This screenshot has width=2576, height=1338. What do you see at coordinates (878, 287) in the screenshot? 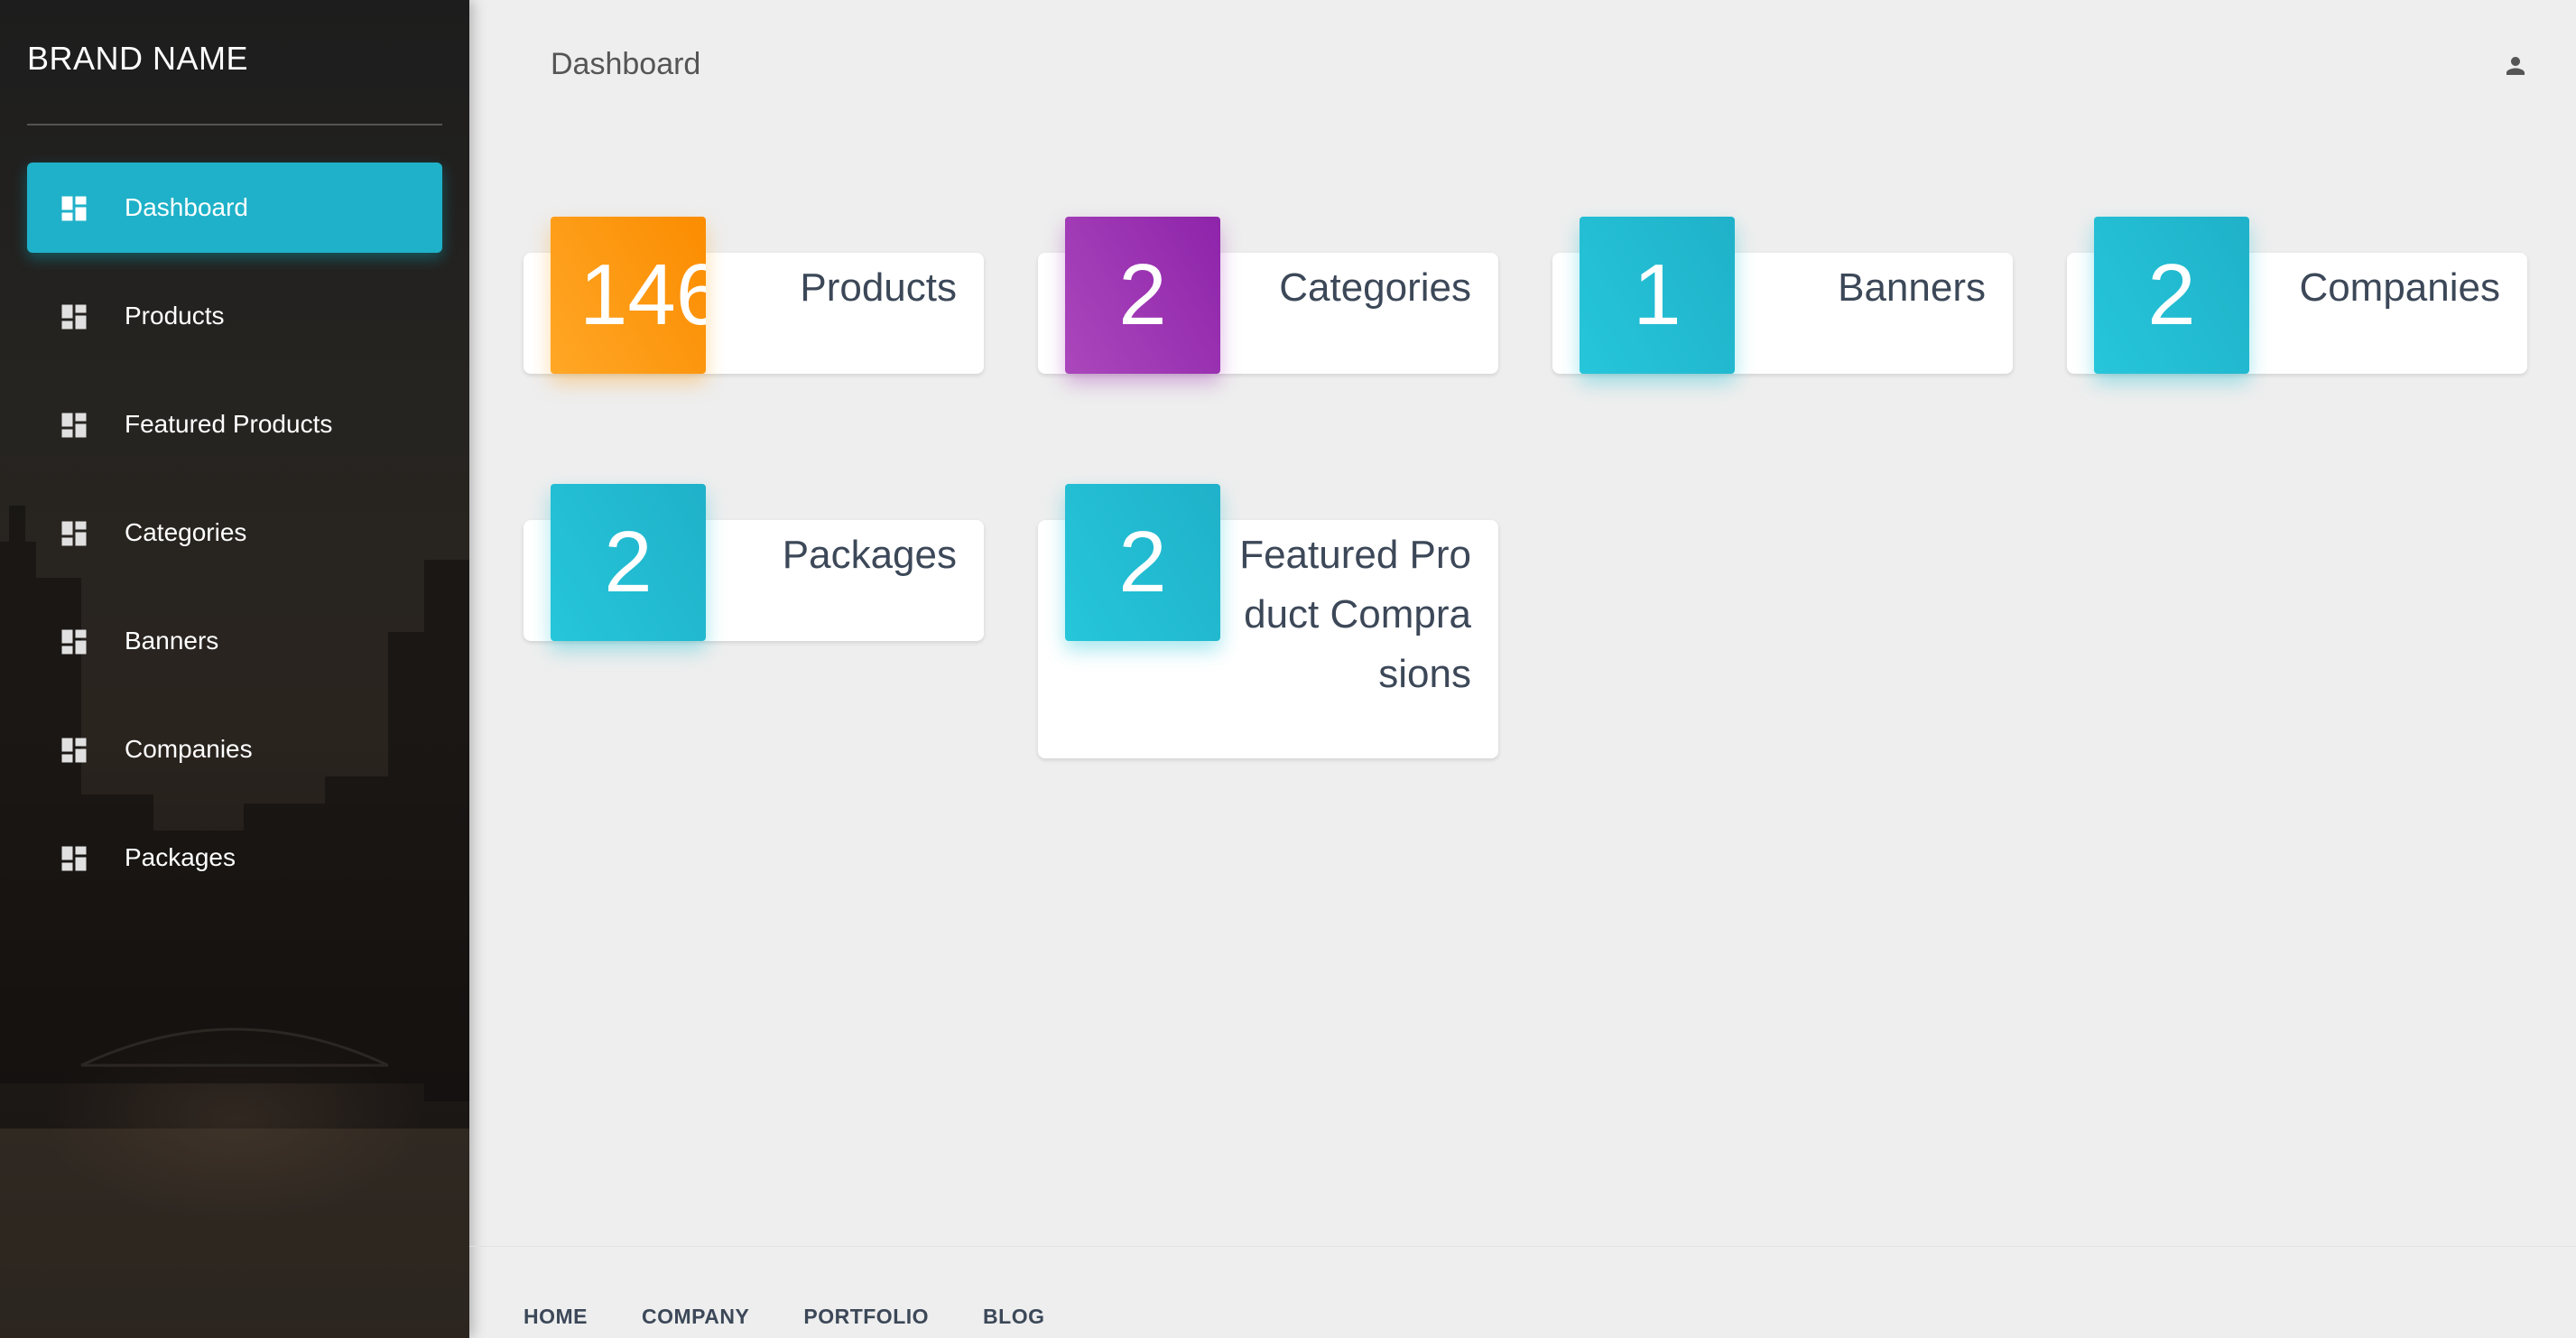
I see `stat-label: Products` at bounding box center [878, 287].